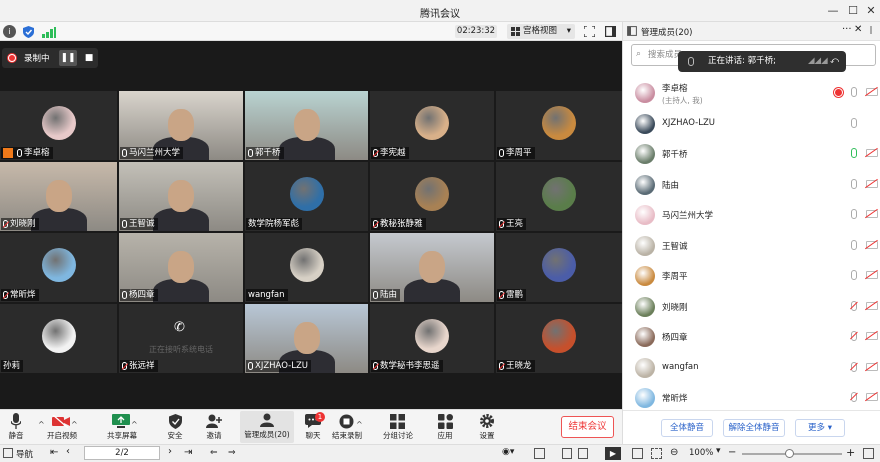 The image size is (880, 462). I want to click on last-page-icon: ⇥, so click(188, 452).